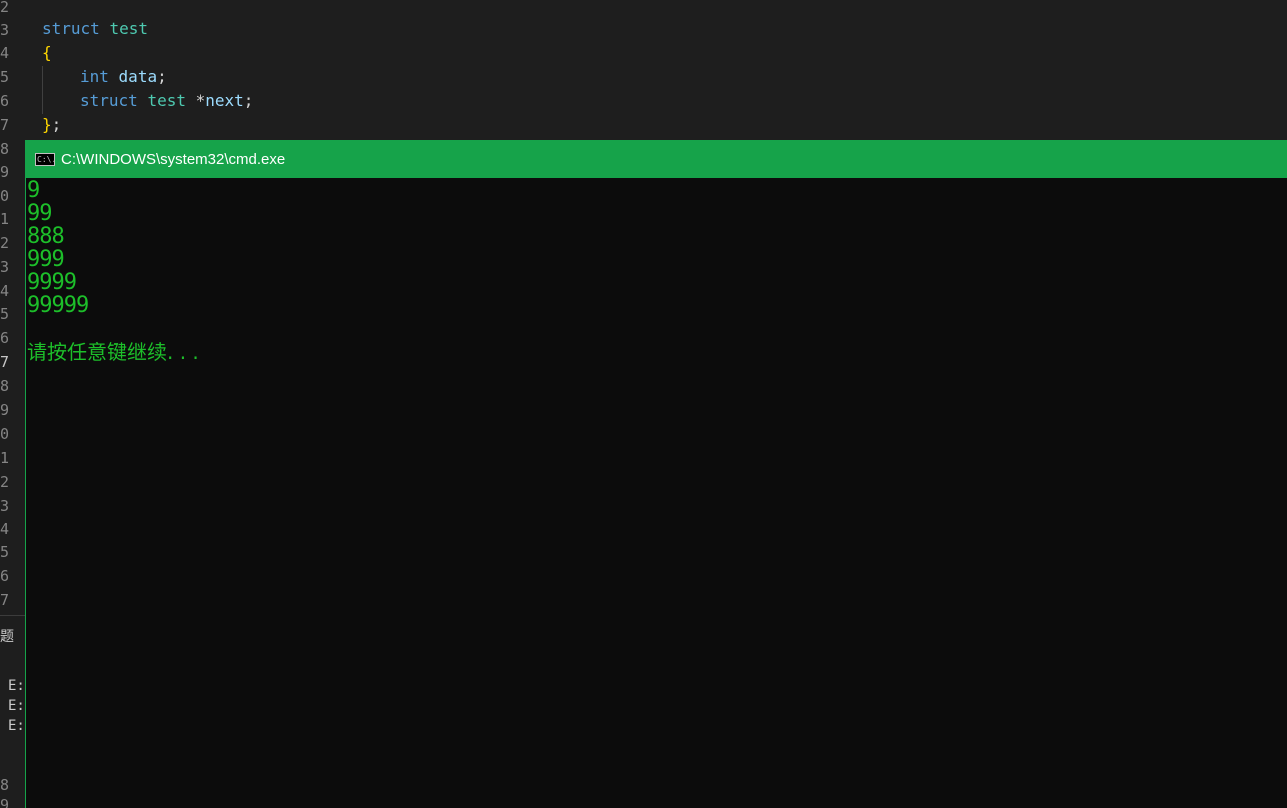 Image resolution: width=1287 pixels, height=808 pixels. What do you see at coordinates (94, 76) in the screenshot?
I see `keyword-int: int` at bounding box center [94, 76].